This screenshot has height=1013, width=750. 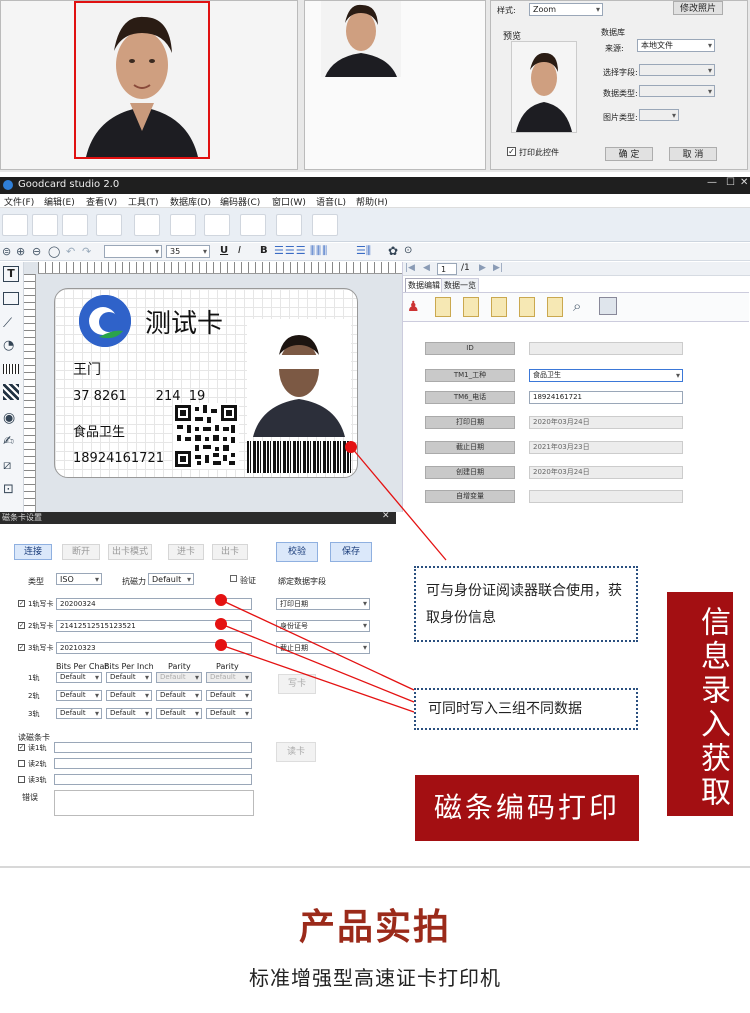 What do you see at coordinates (527, 808) in the screenshot?
I see `mag-print-banner: 磁条编码打印` at bounding box center [527, 808].